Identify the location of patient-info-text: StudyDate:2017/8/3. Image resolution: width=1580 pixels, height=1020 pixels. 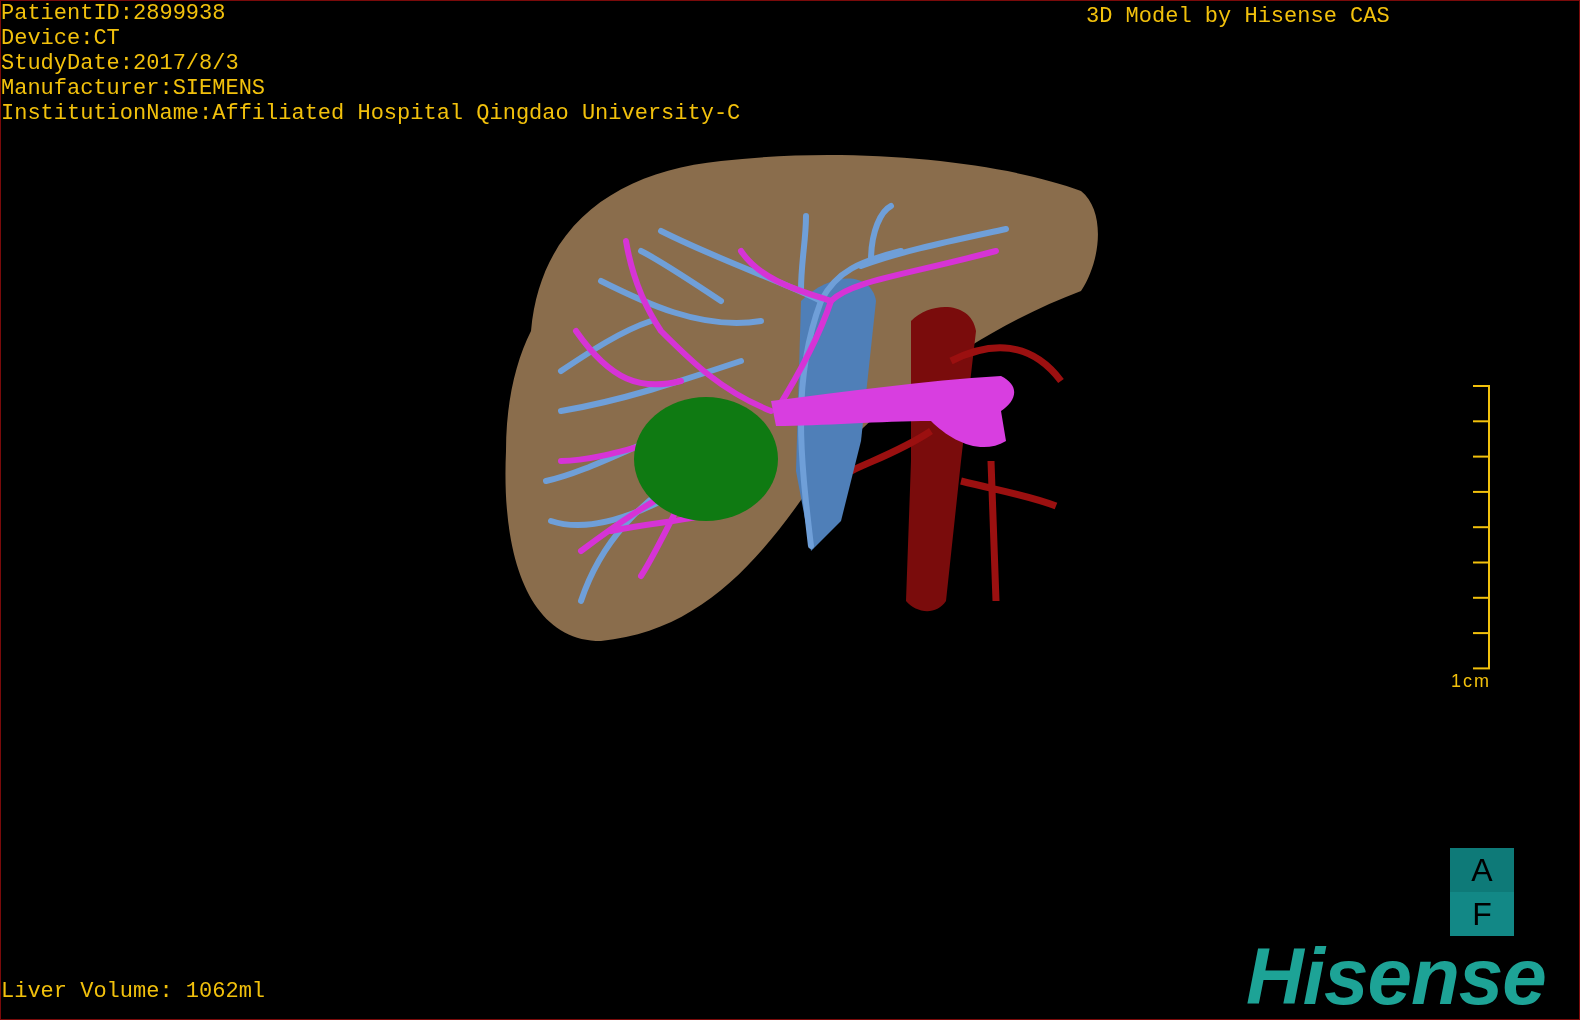
(120, 63).